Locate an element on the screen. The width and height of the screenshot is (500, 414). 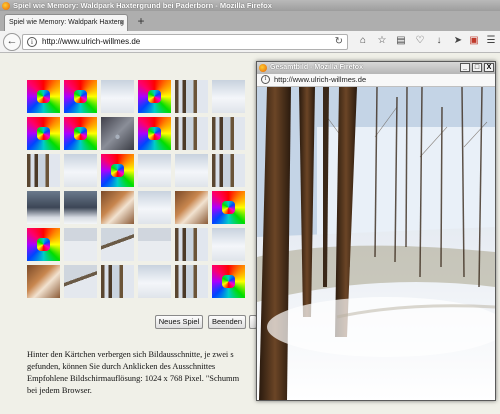
hamburger-menu-icon: ☰ is located at coordinates (491, 41).